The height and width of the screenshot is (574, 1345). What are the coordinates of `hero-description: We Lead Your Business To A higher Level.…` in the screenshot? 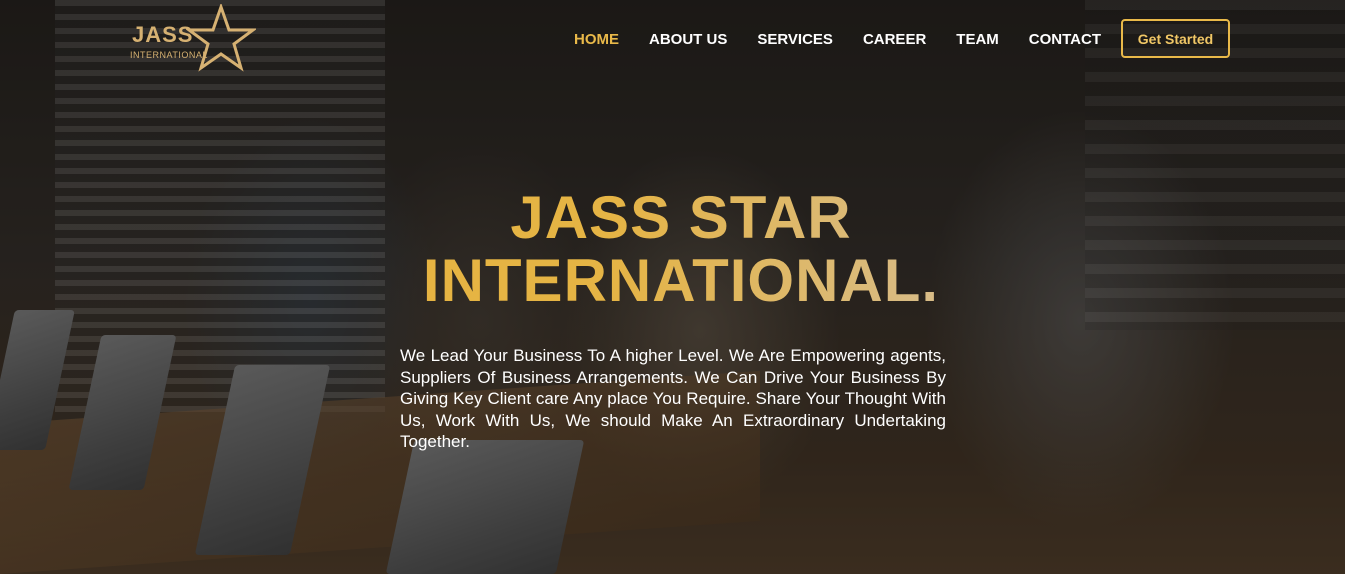 It's located at (673, 399).